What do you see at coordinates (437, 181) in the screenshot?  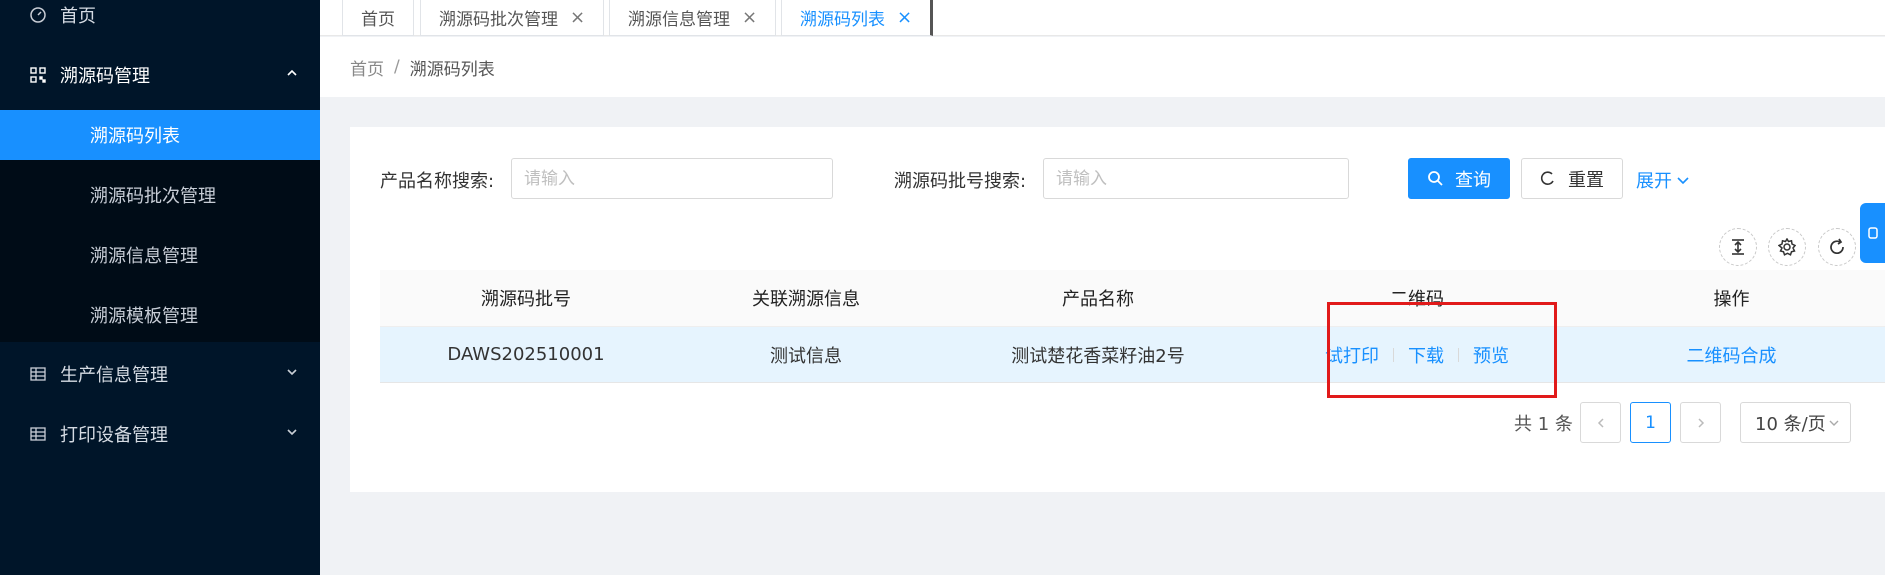 I see `product-search-label: 产品名称搜索:` at bounding box center [437, 181].